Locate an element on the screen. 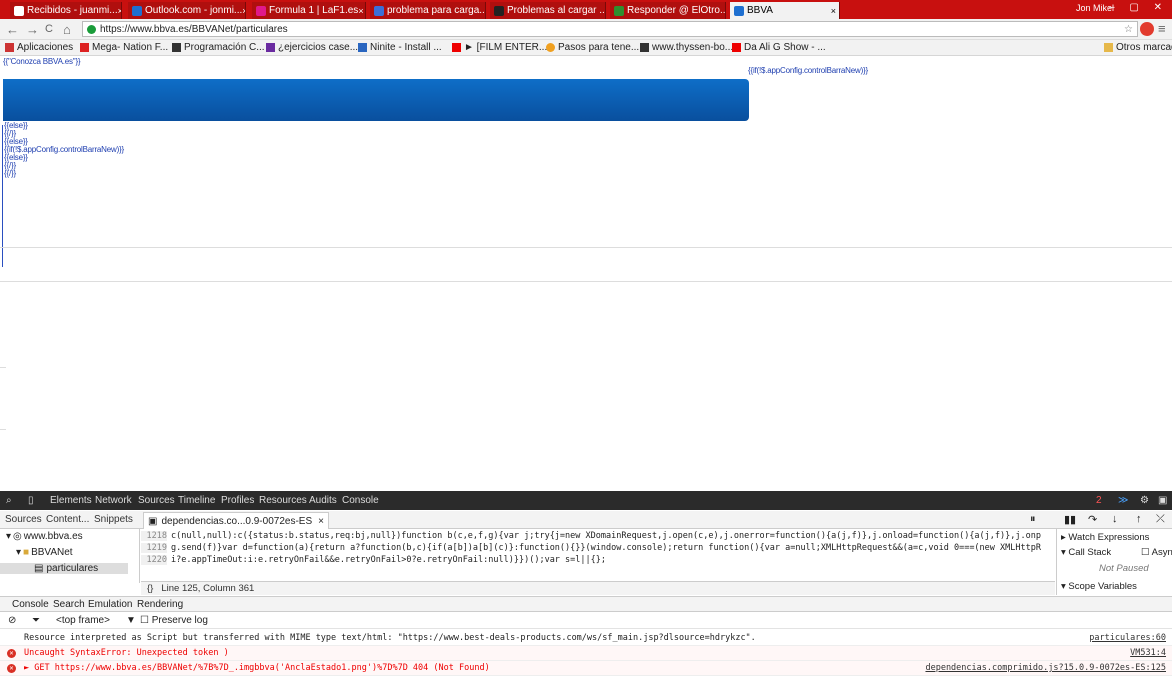  inspect-icon: ⌕ is located at coordinates (9, 500).